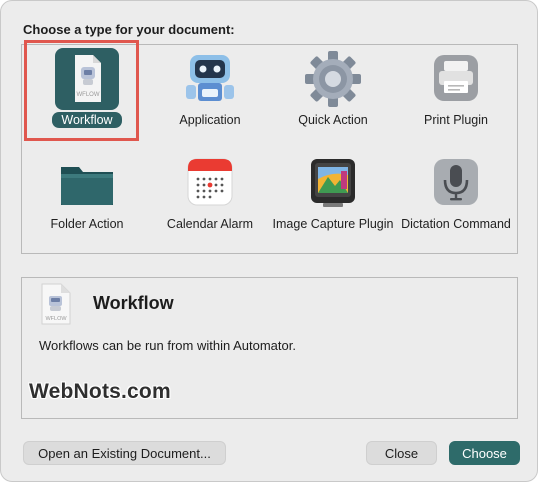  Describe the element at coordinates (56, 304) in the screenshot. I see `description-document-icon: WFLOW` at that location.